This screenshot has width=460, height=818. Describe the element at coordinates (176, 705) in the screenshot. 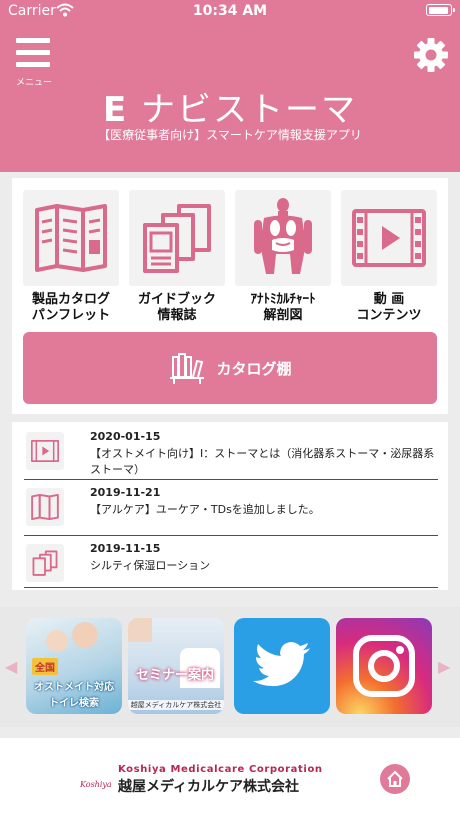

I see `banner-company: 越屋メディカルケア株式会社` at that location.